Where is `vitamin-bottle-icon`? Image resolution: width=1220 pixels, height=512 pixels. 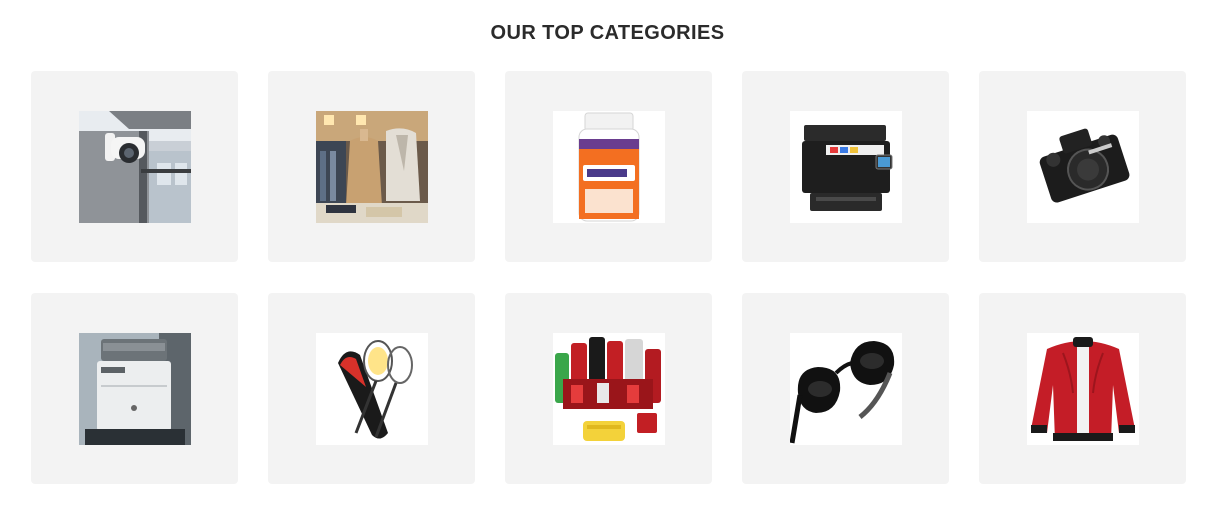 vitamin-bottle-icon is located at coordinates (608, 166).